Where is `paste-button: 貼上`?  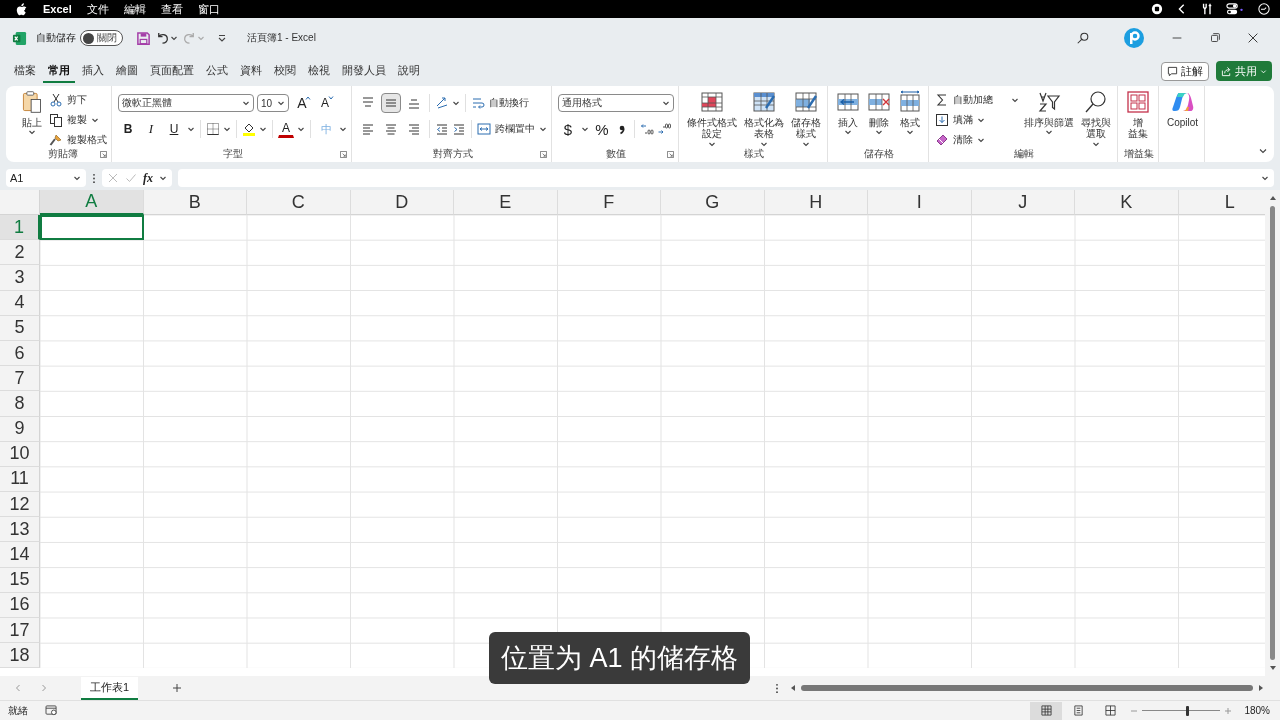 paste-button: 貼上 is located at coordinates (32, 113).